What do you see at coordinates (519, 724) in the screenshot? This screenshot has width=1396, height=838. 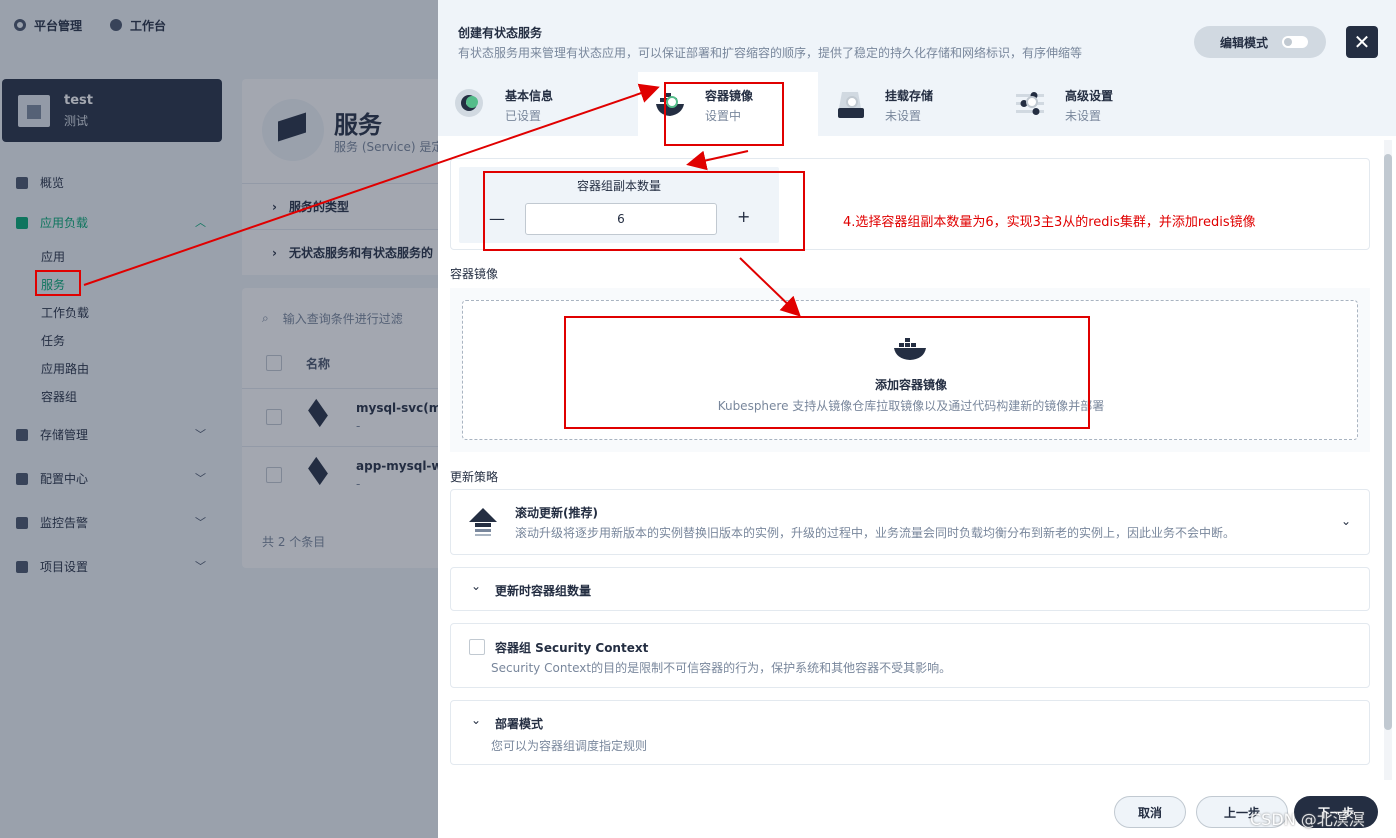 I see `deploy-title: 部署模式` at bounding box center [519, 724].